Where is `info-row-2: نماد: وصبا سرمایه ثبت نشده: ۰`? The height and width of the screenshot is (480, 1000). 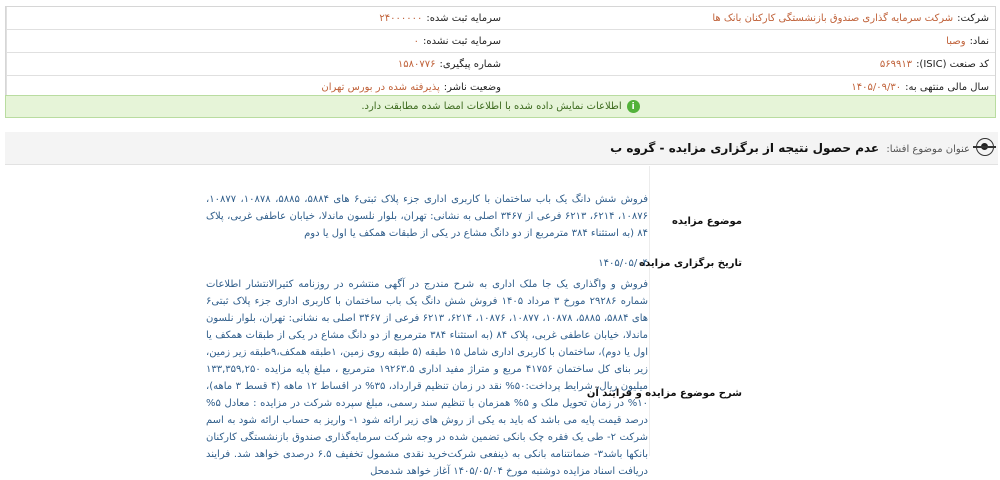
info-row-2: نماد: وصبا سرمایه ثبت نشده: ۰ is located at coordinates (500, 41).